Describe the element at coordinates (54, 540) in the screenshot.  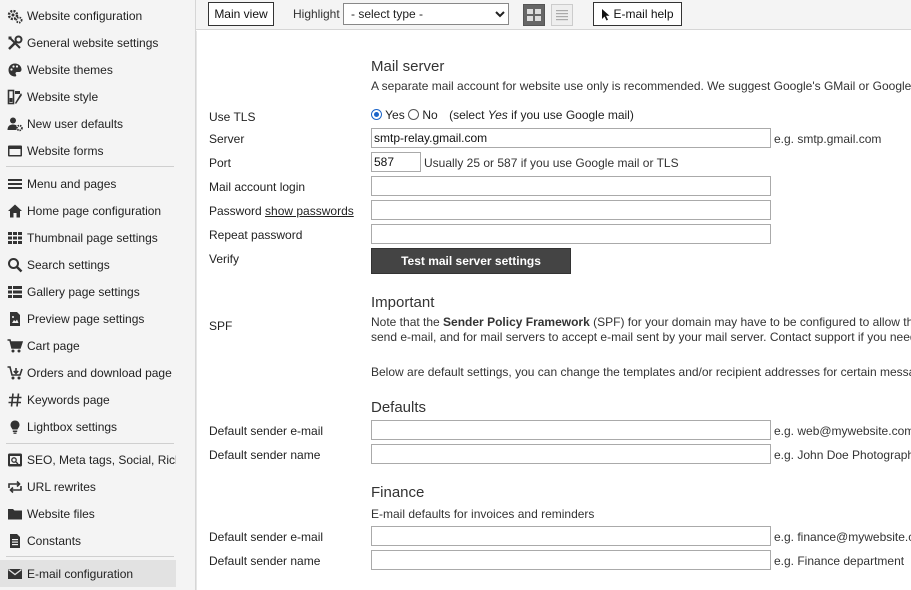
I see `sidebar-item-label: Constants` at that location.